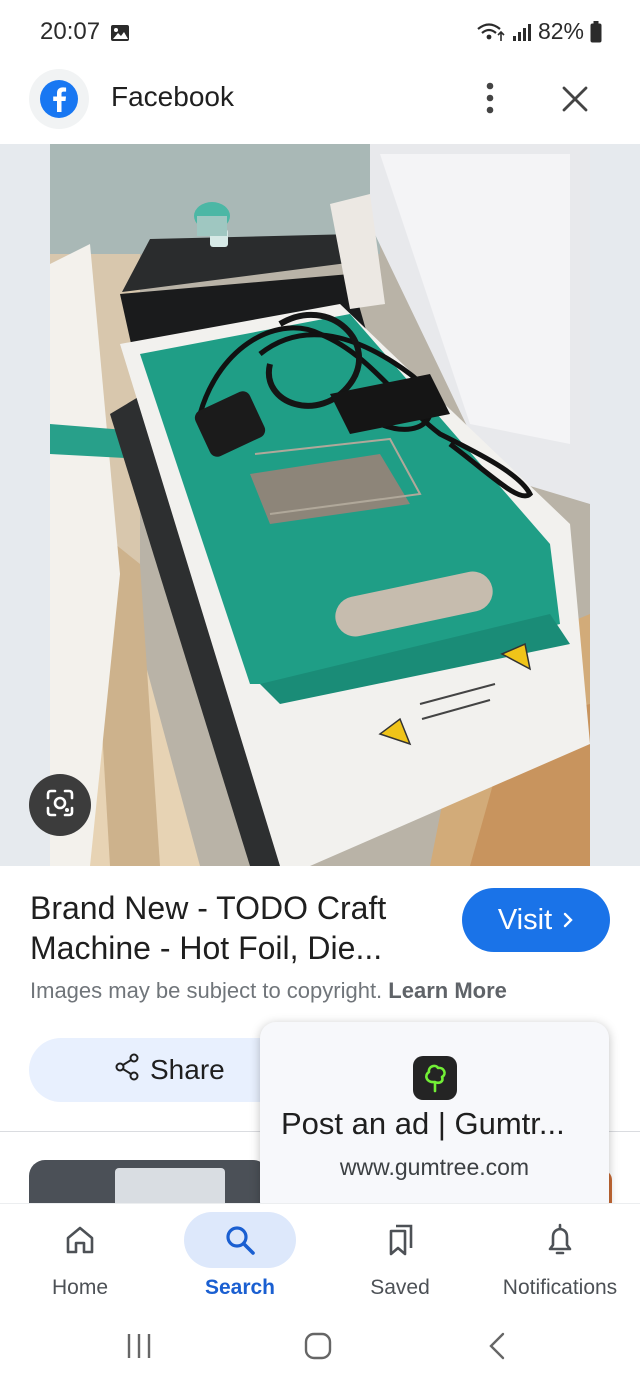  I want to click on copyright-text: Images may be subject to copyright., so click(206, 990).